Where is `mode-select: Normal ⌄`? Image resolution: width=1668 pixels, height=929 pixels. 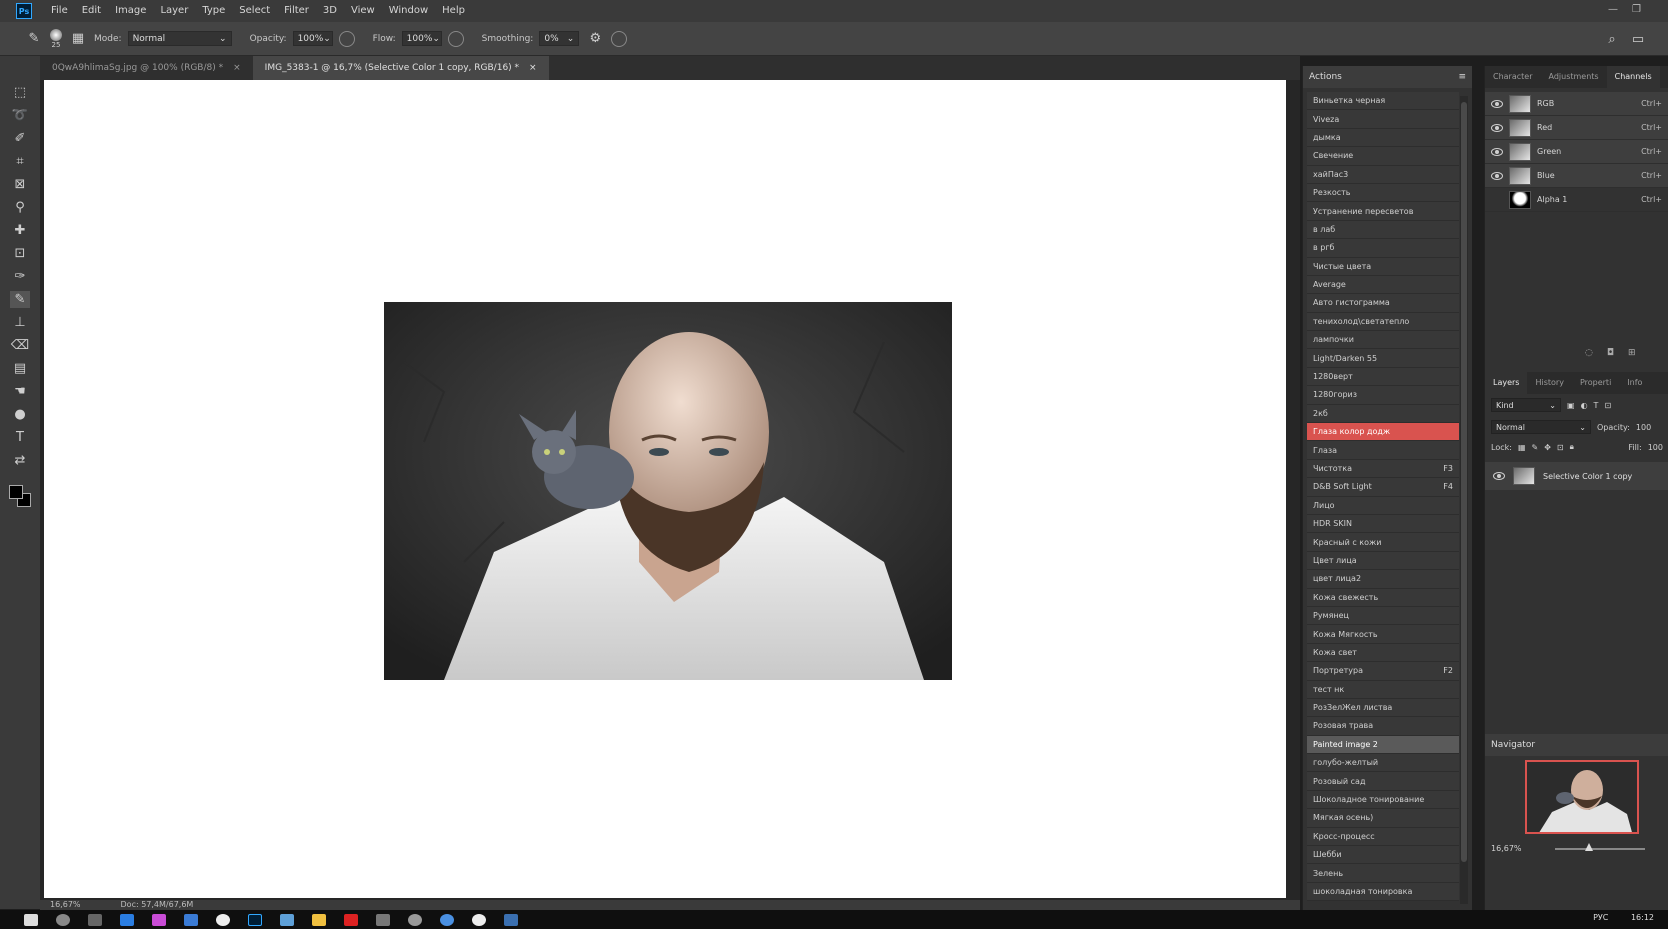 mode-select: Normal ⌄ is located at coordinates (179, 38).